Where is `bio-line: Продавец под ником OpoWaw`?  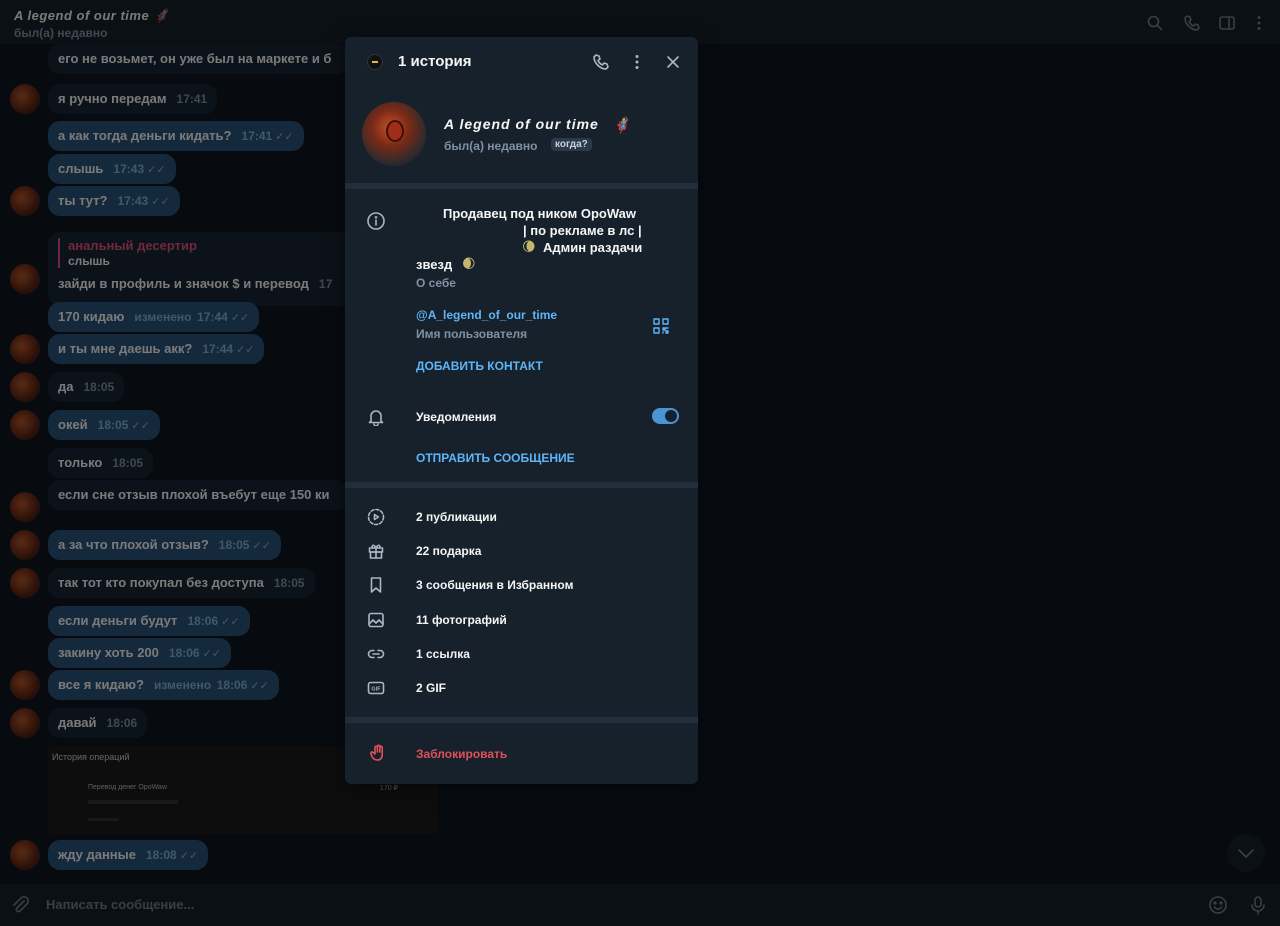 bio-line: Продавец под ником OpoWaw is located at coordinates (539, 213).